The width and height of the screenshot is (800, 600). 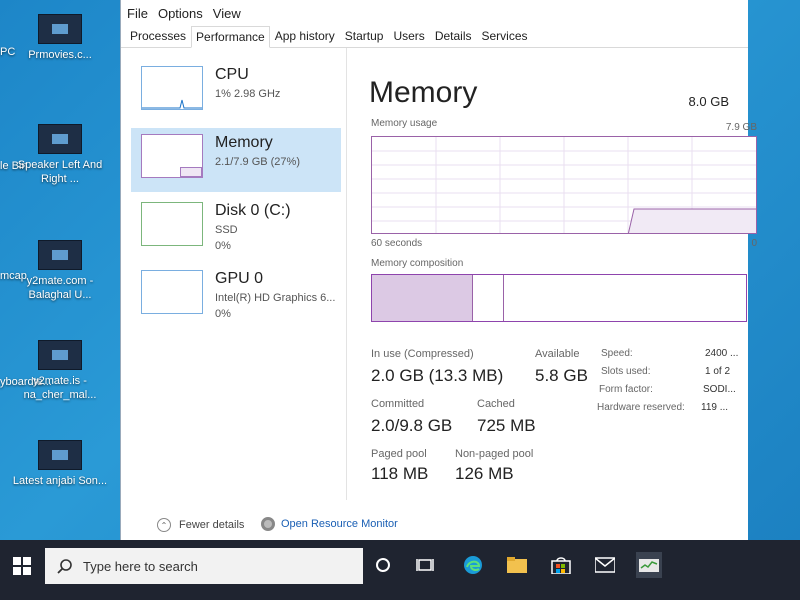 What do you see at coordinates (494, 454) in the screenshot?
I see `nonpaged-pool-label: Non-paged pool` at bounding box center [494, 454].